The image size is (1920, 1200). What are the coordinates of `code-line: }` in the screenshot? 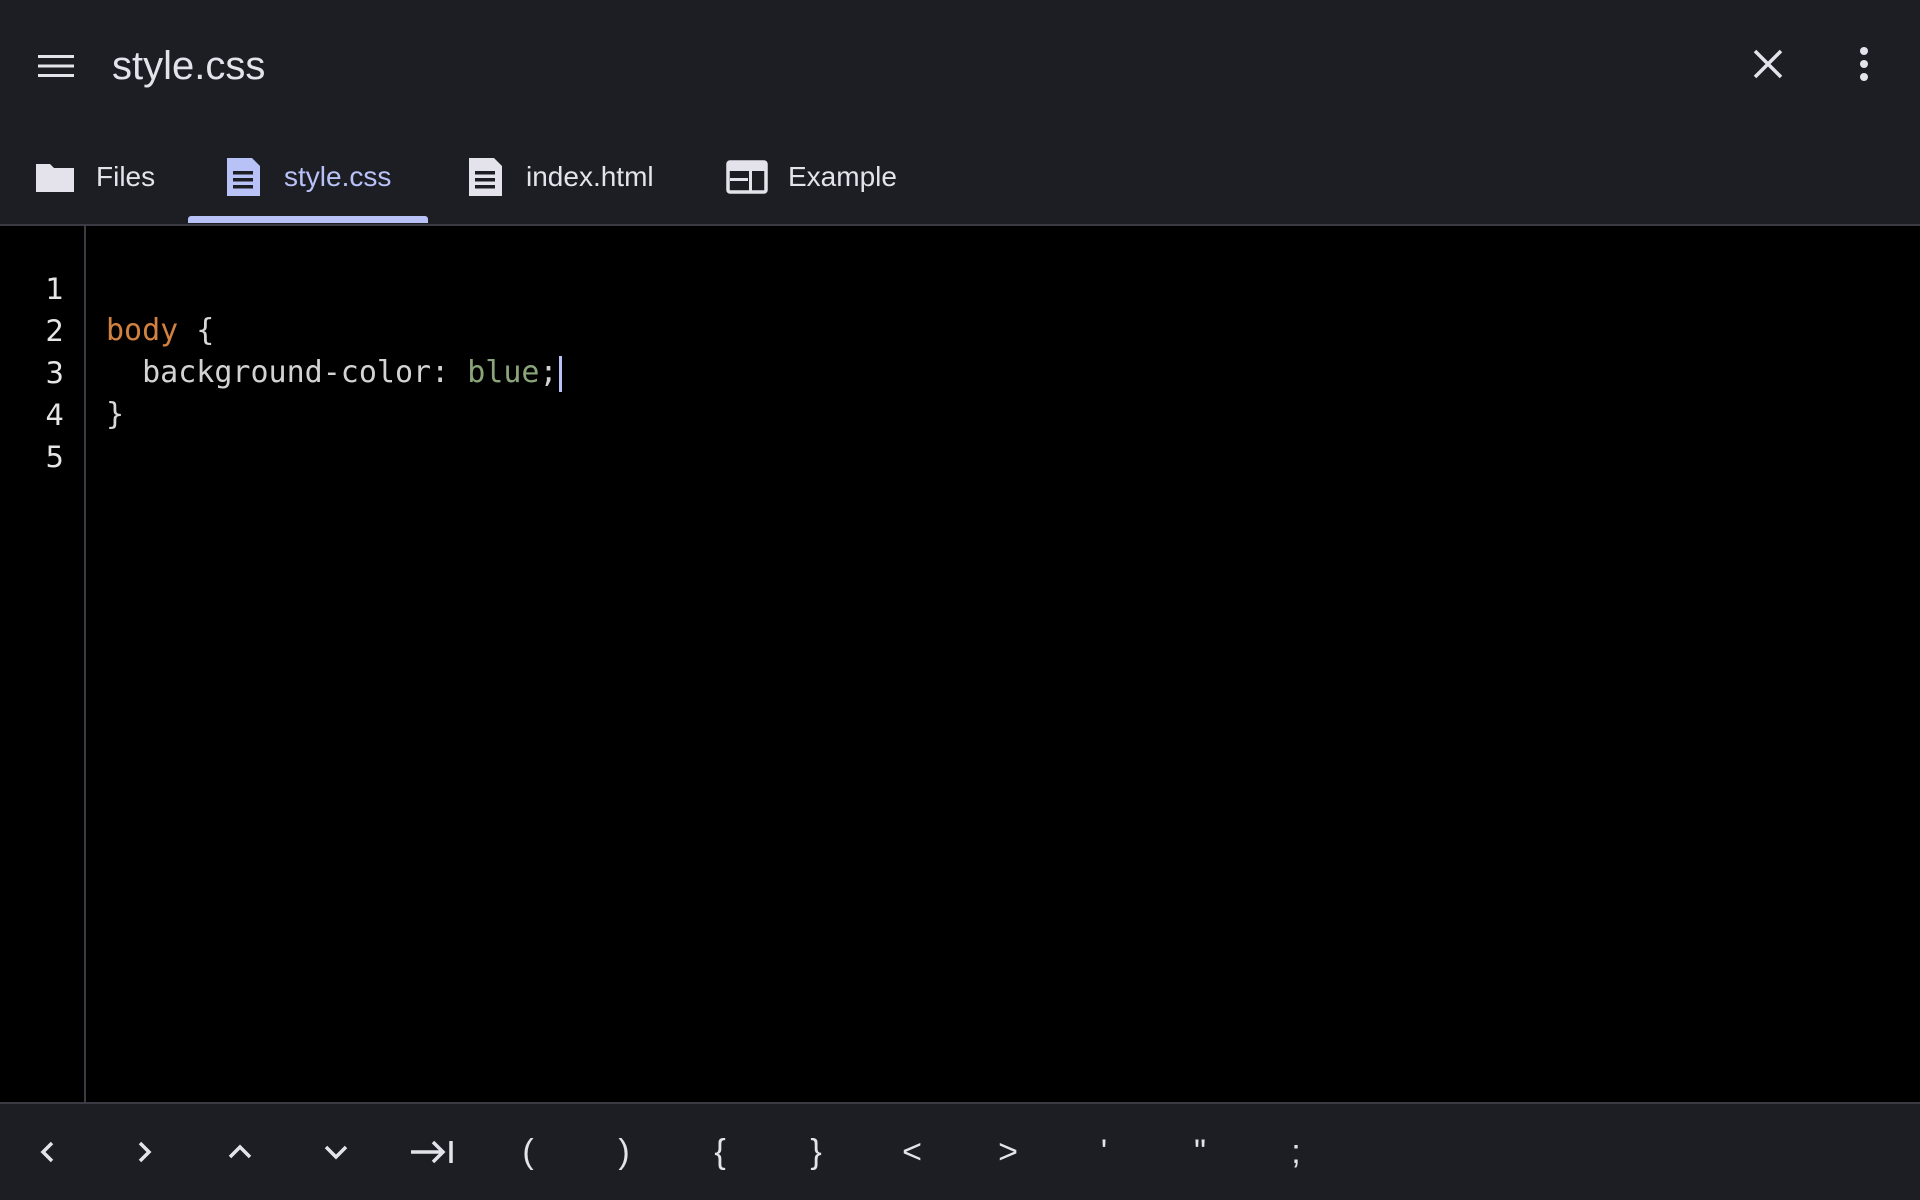 It's located at (115, 415).